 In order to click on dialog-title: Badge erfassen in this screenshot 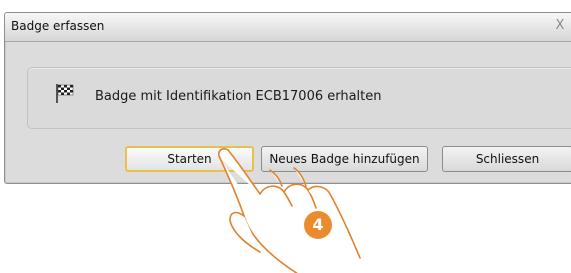, I will do `click(58, 26)`.